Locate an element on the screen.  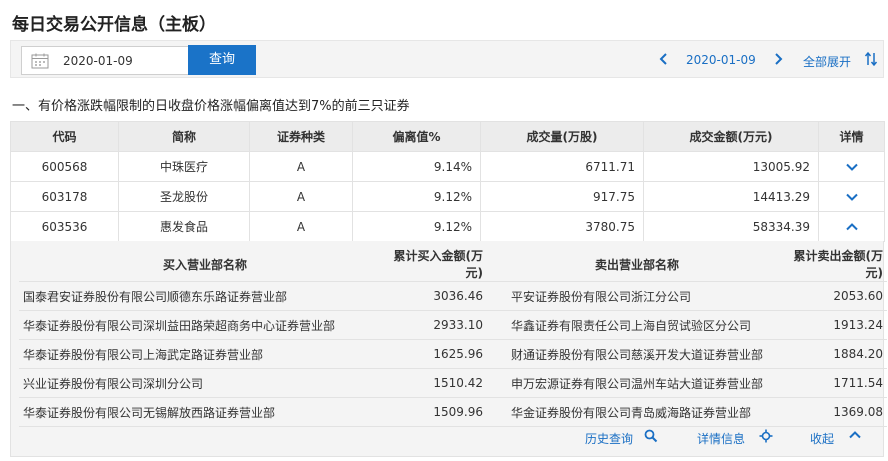
cell-name: 中珠医疗 is located at coordinates (184, 166).